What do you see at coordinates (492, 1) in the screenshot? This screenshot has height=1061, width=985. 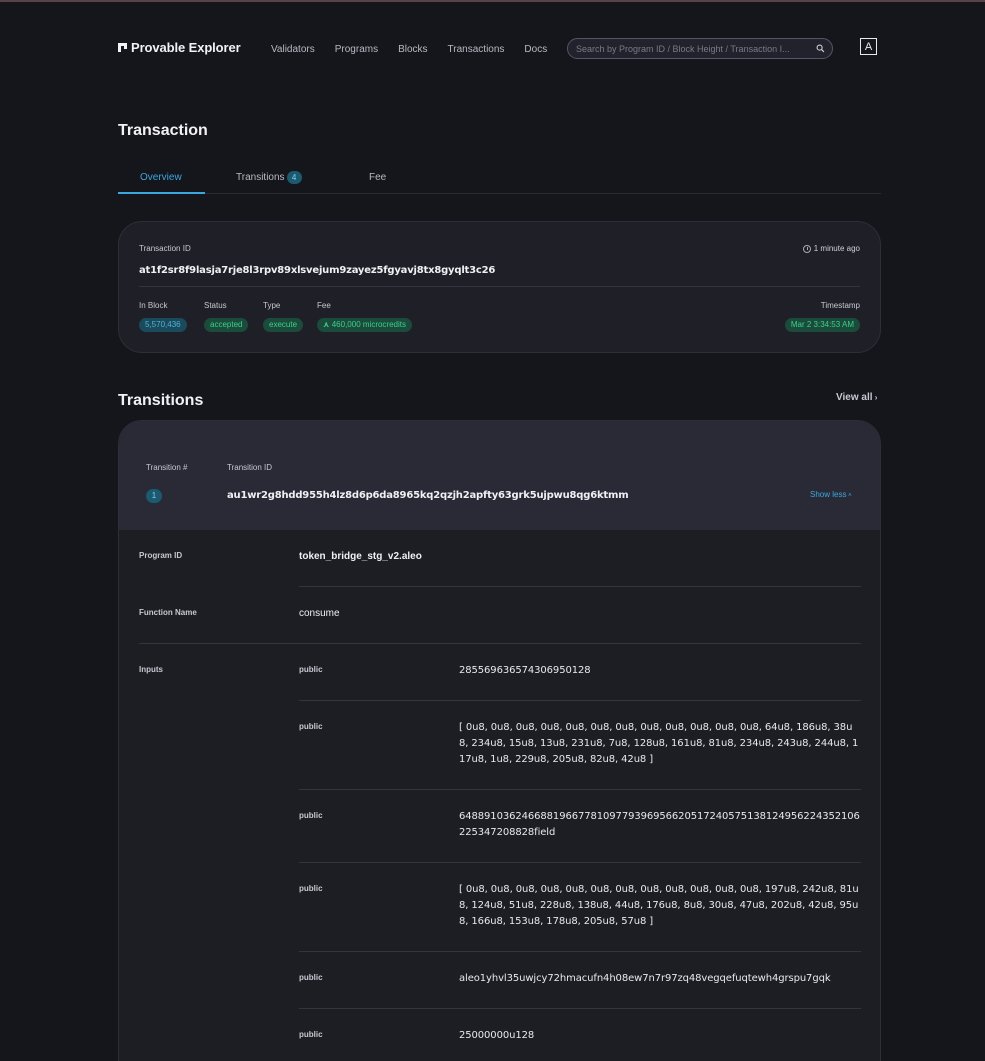 I see `top-accent-line` at bounding box center [492, 1].